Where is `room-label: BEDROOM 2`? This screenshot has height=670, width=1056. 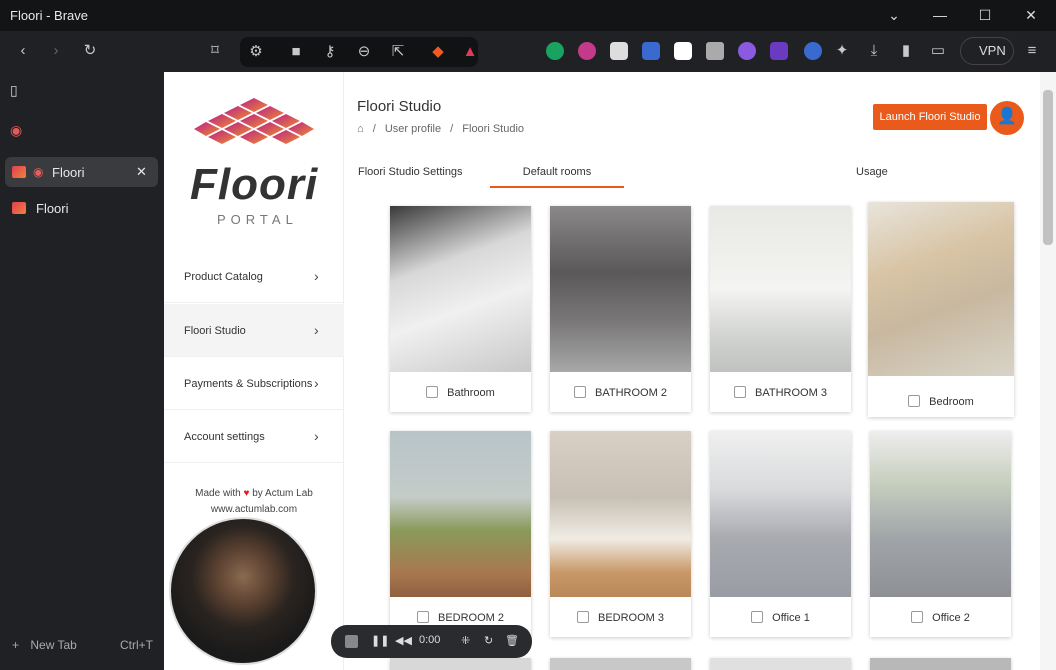
room-label: BEDROOM 2 is located at coordinates (470, 618).